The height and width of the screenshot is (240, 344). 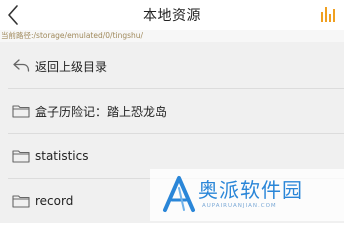 I want to click on watermark-logo-icon, so click(x=179, y=194).